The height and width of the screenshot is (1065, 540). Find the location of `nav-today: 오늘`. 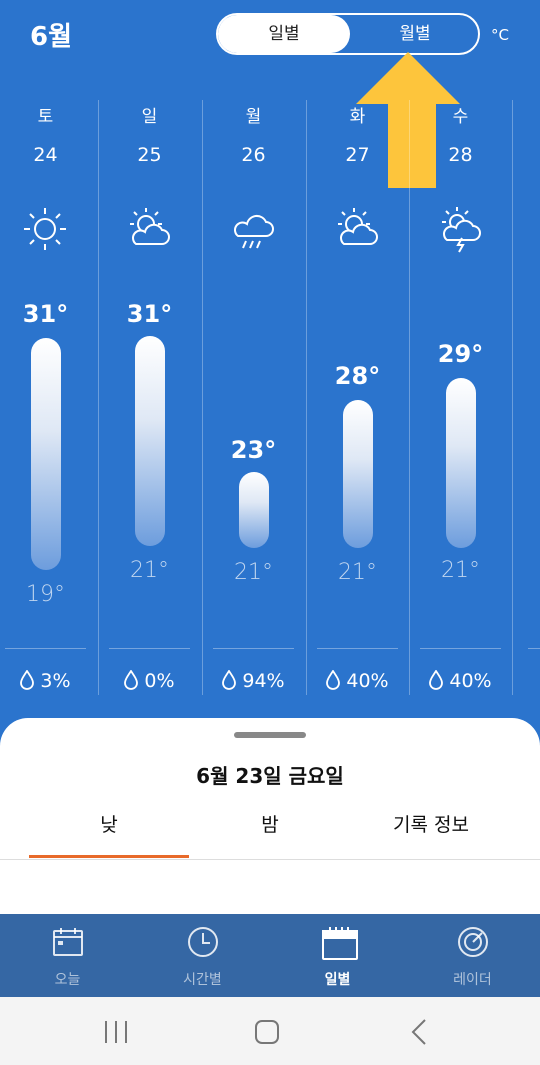

nav-today: 오늘 is located at coordinates (67, 955).